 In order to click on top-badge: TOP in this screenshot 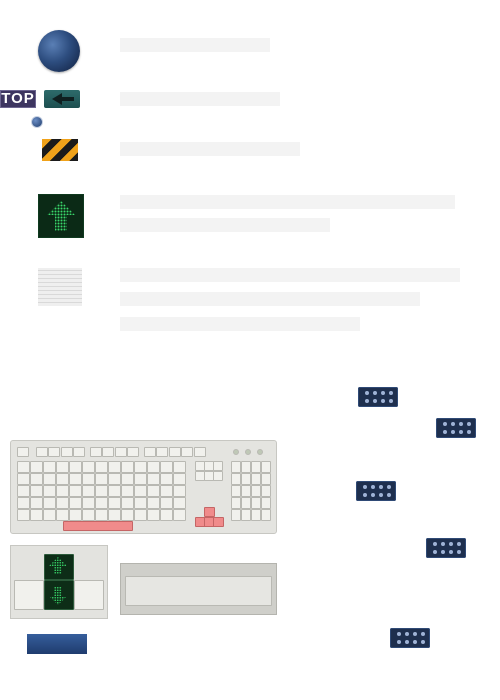, I will do `click(18, 99)`.